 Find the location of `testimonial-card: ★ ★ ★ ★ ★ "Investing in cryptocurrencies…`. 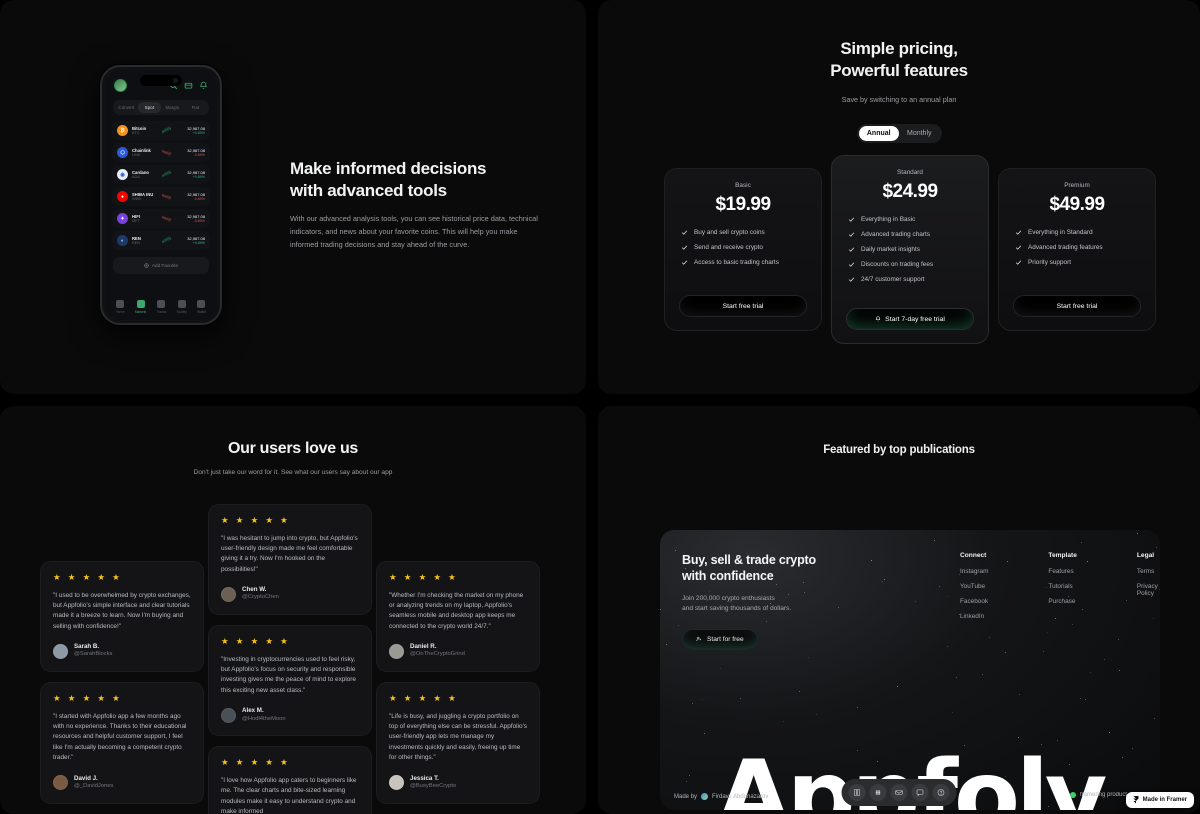

testimonial-card: ★ ★ ★ ★ ★ "Investing in cryptocurrencies… is located at coordinates (290, 681).